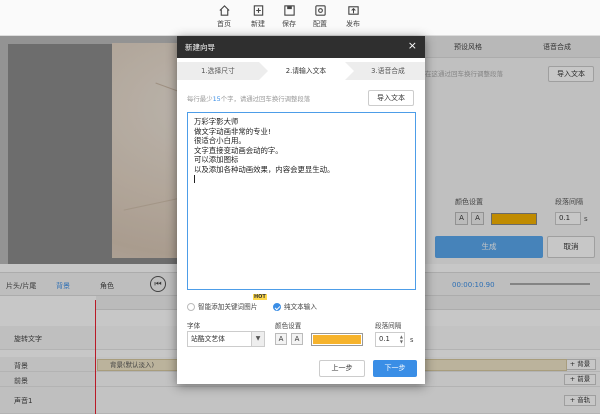 The height and width of the screenshot is (414, 600). What do you see at coordinates (401, 339) in the screenshot?
I see `stepper-icon: ▲ ▼` at bounding box center [401, 339].